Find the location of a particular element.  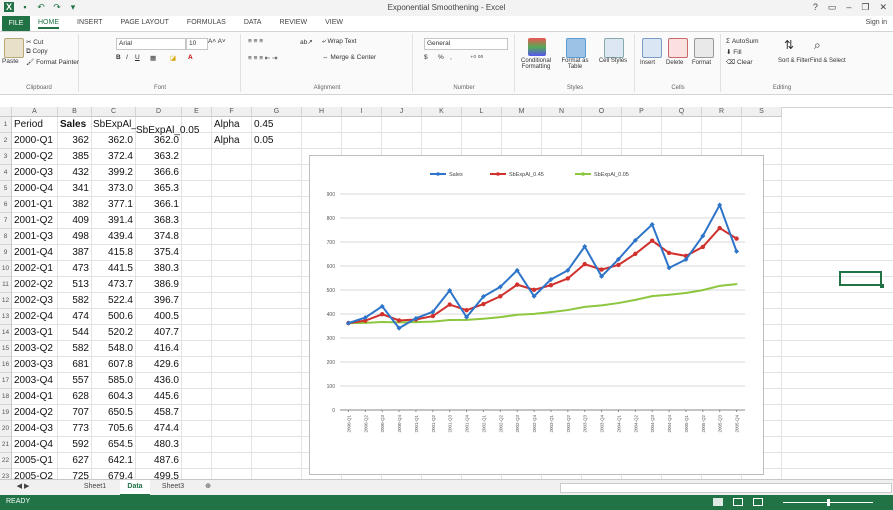

selected-cell is located at coordinates (861, 279).